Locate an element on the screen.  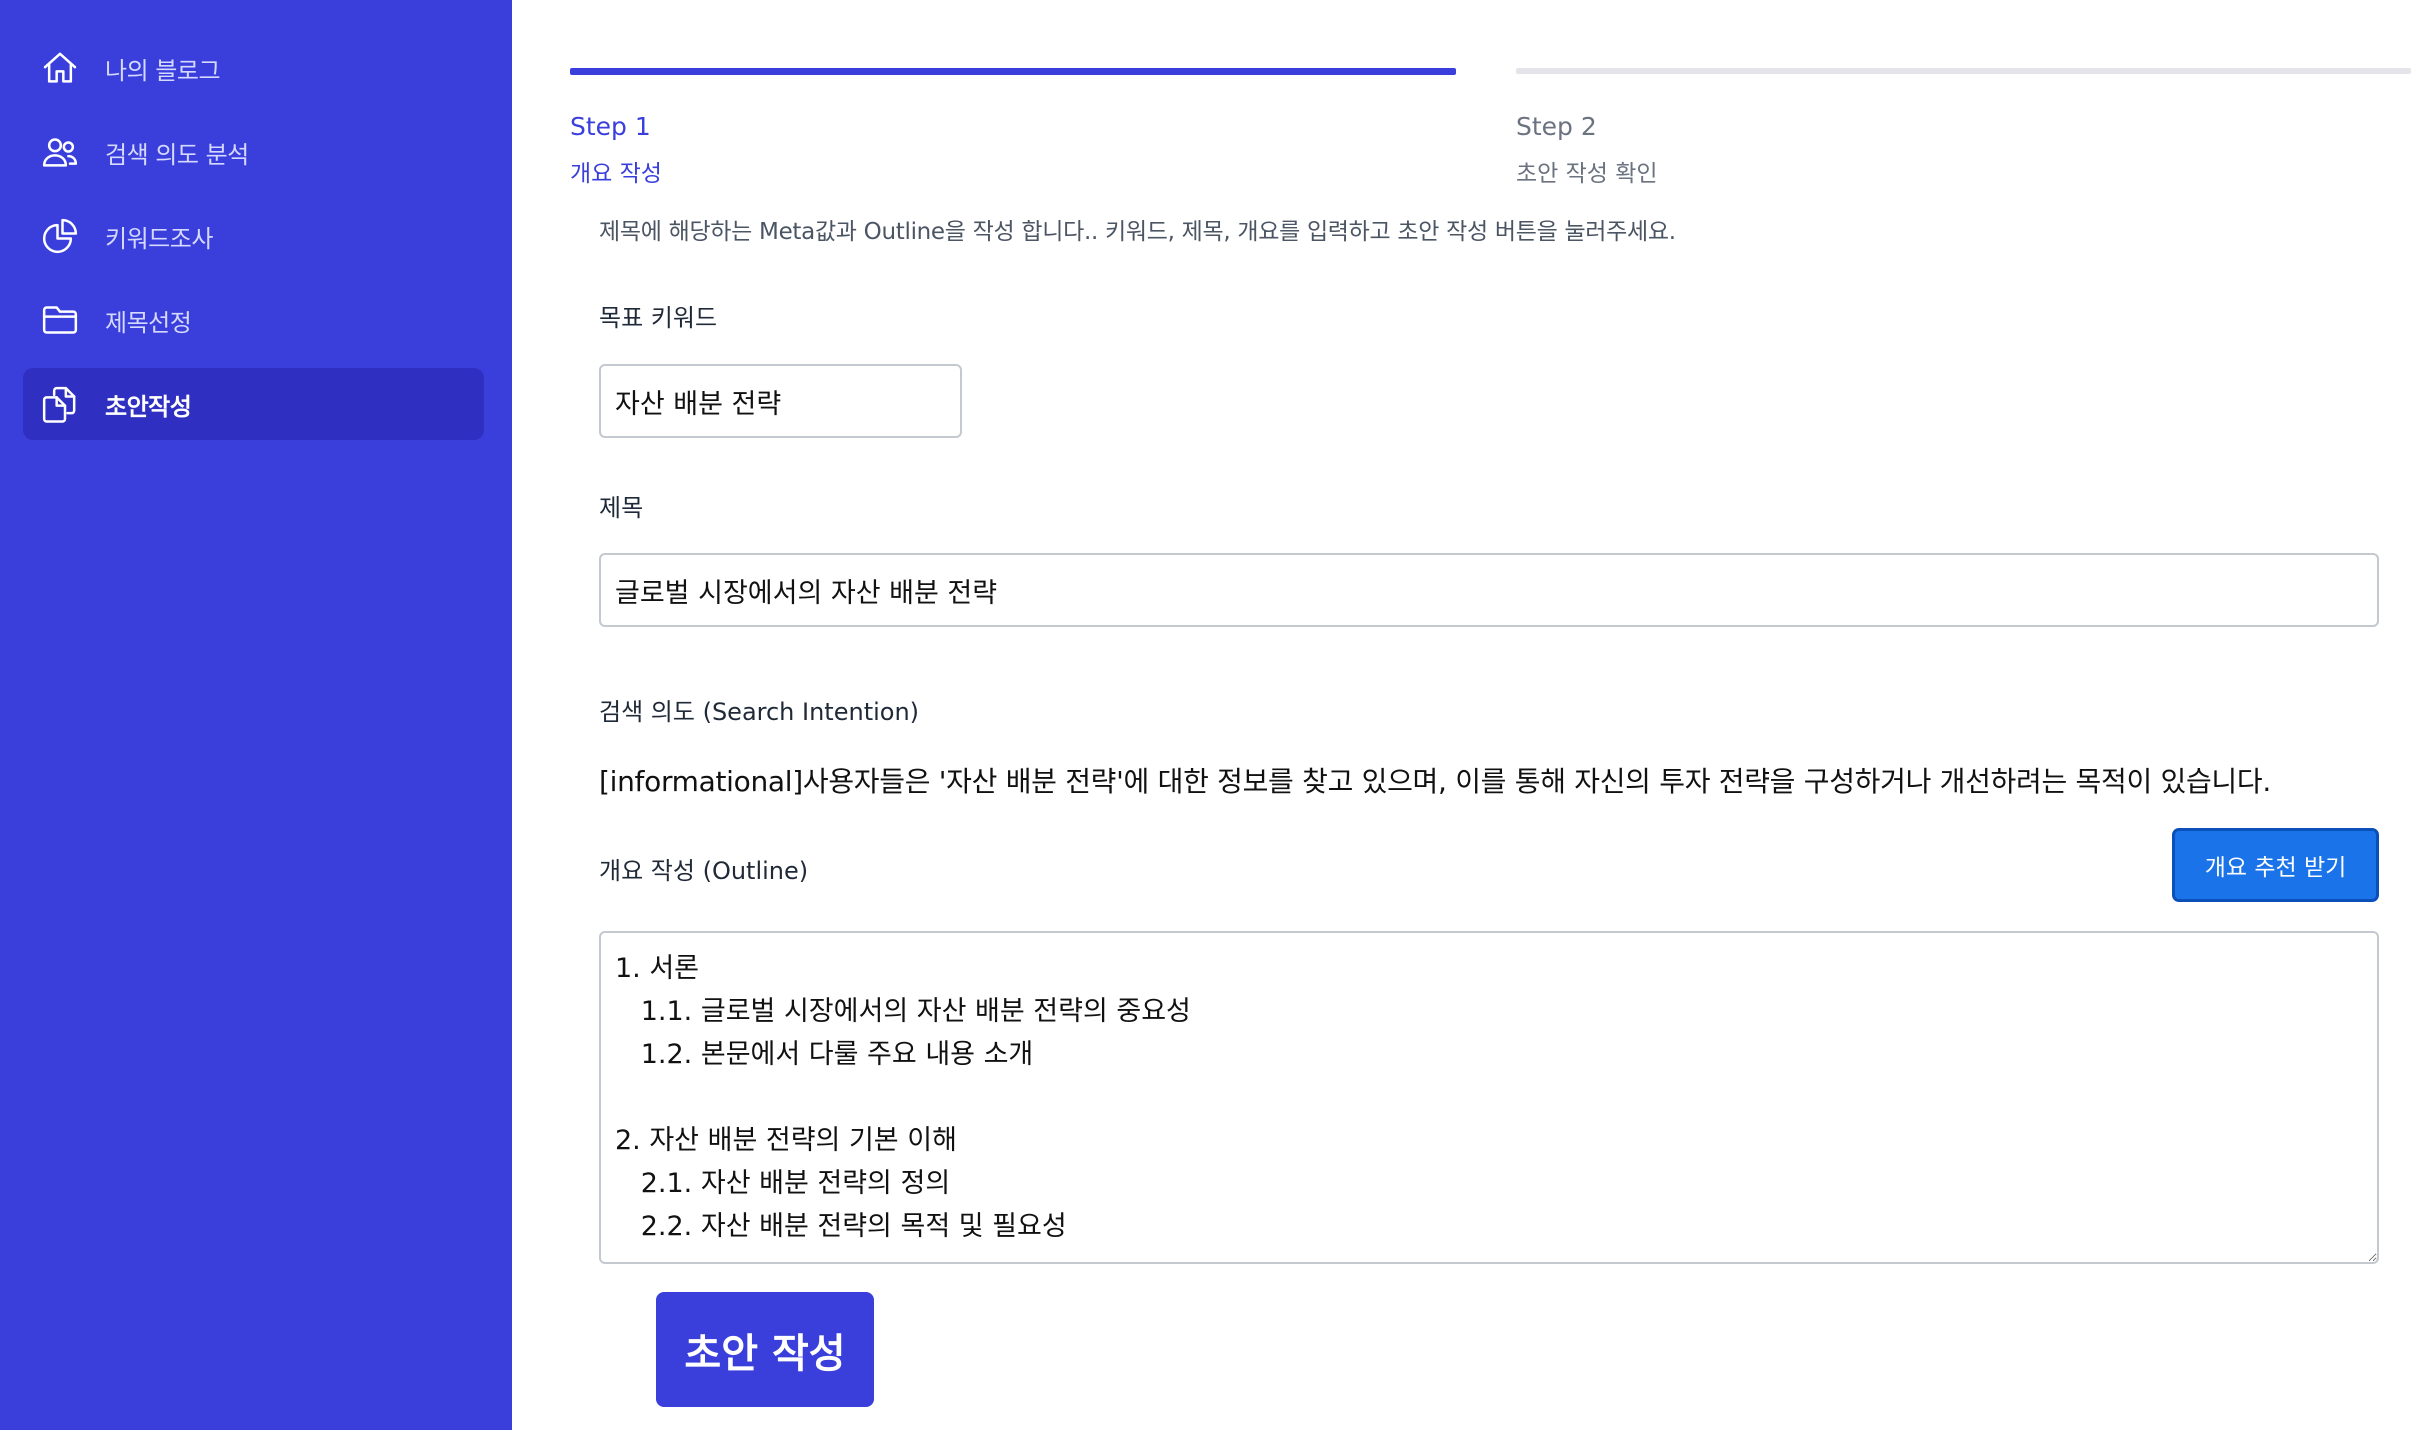
title-input is located at coordinates (1489, 590).